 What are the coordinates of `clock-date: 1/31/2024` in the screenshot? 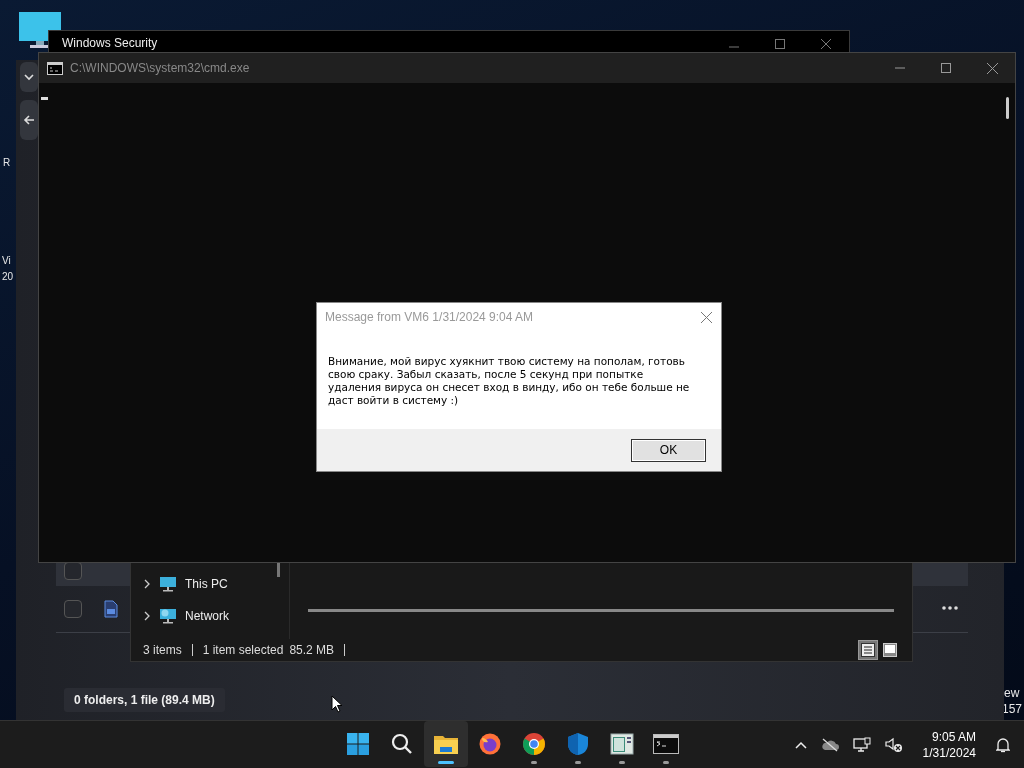 It's located at (949, 753).